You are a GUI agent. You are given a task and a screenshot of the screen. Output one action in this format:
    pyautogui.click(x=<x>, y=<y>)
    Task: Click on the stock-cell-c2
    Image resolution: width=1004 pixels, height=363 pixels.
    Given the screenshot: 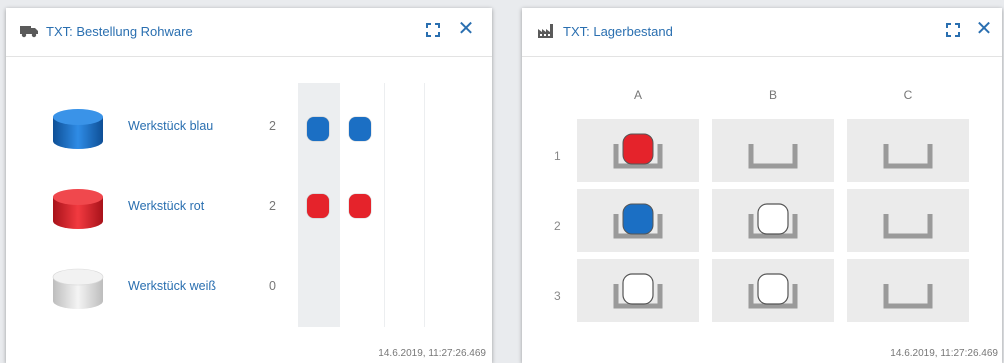 What is the action you would take?
    pyautogui.click(x=908, y=220)
    